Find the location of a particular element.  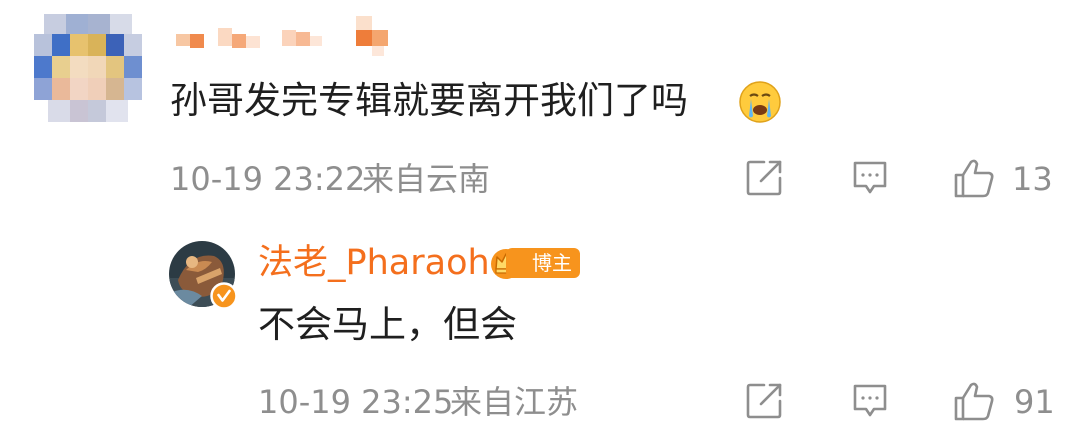

comment-text: 孙哥发完专辑就要离开我们了吗 is located at coordinates (429, 100).